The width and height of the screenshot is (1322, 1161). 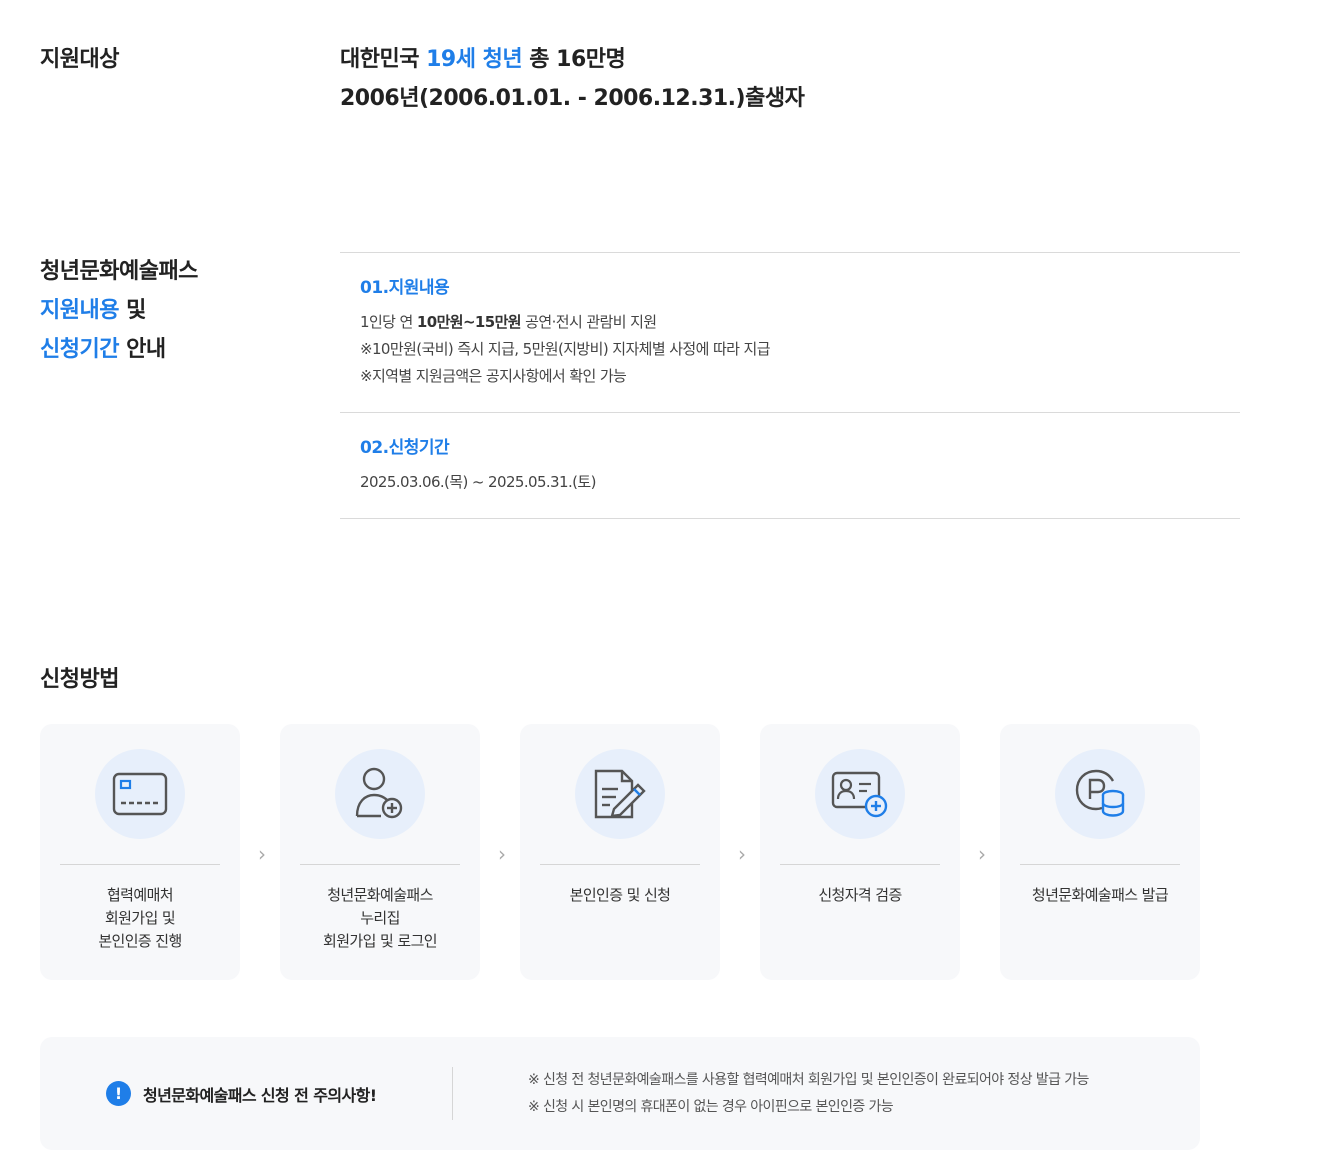 I want to click on target-section-title: 지원대상, so click(x=79, y=59).